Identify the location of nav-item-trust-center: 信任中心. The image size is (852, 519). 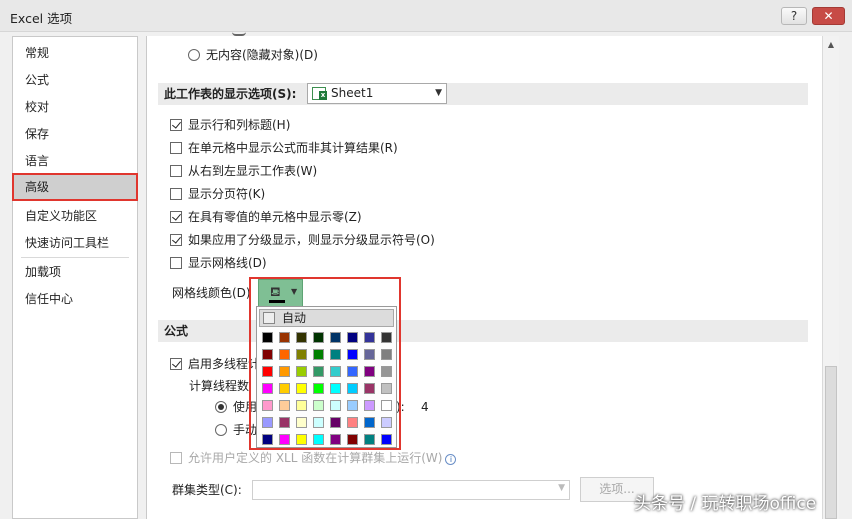
(75, 299).